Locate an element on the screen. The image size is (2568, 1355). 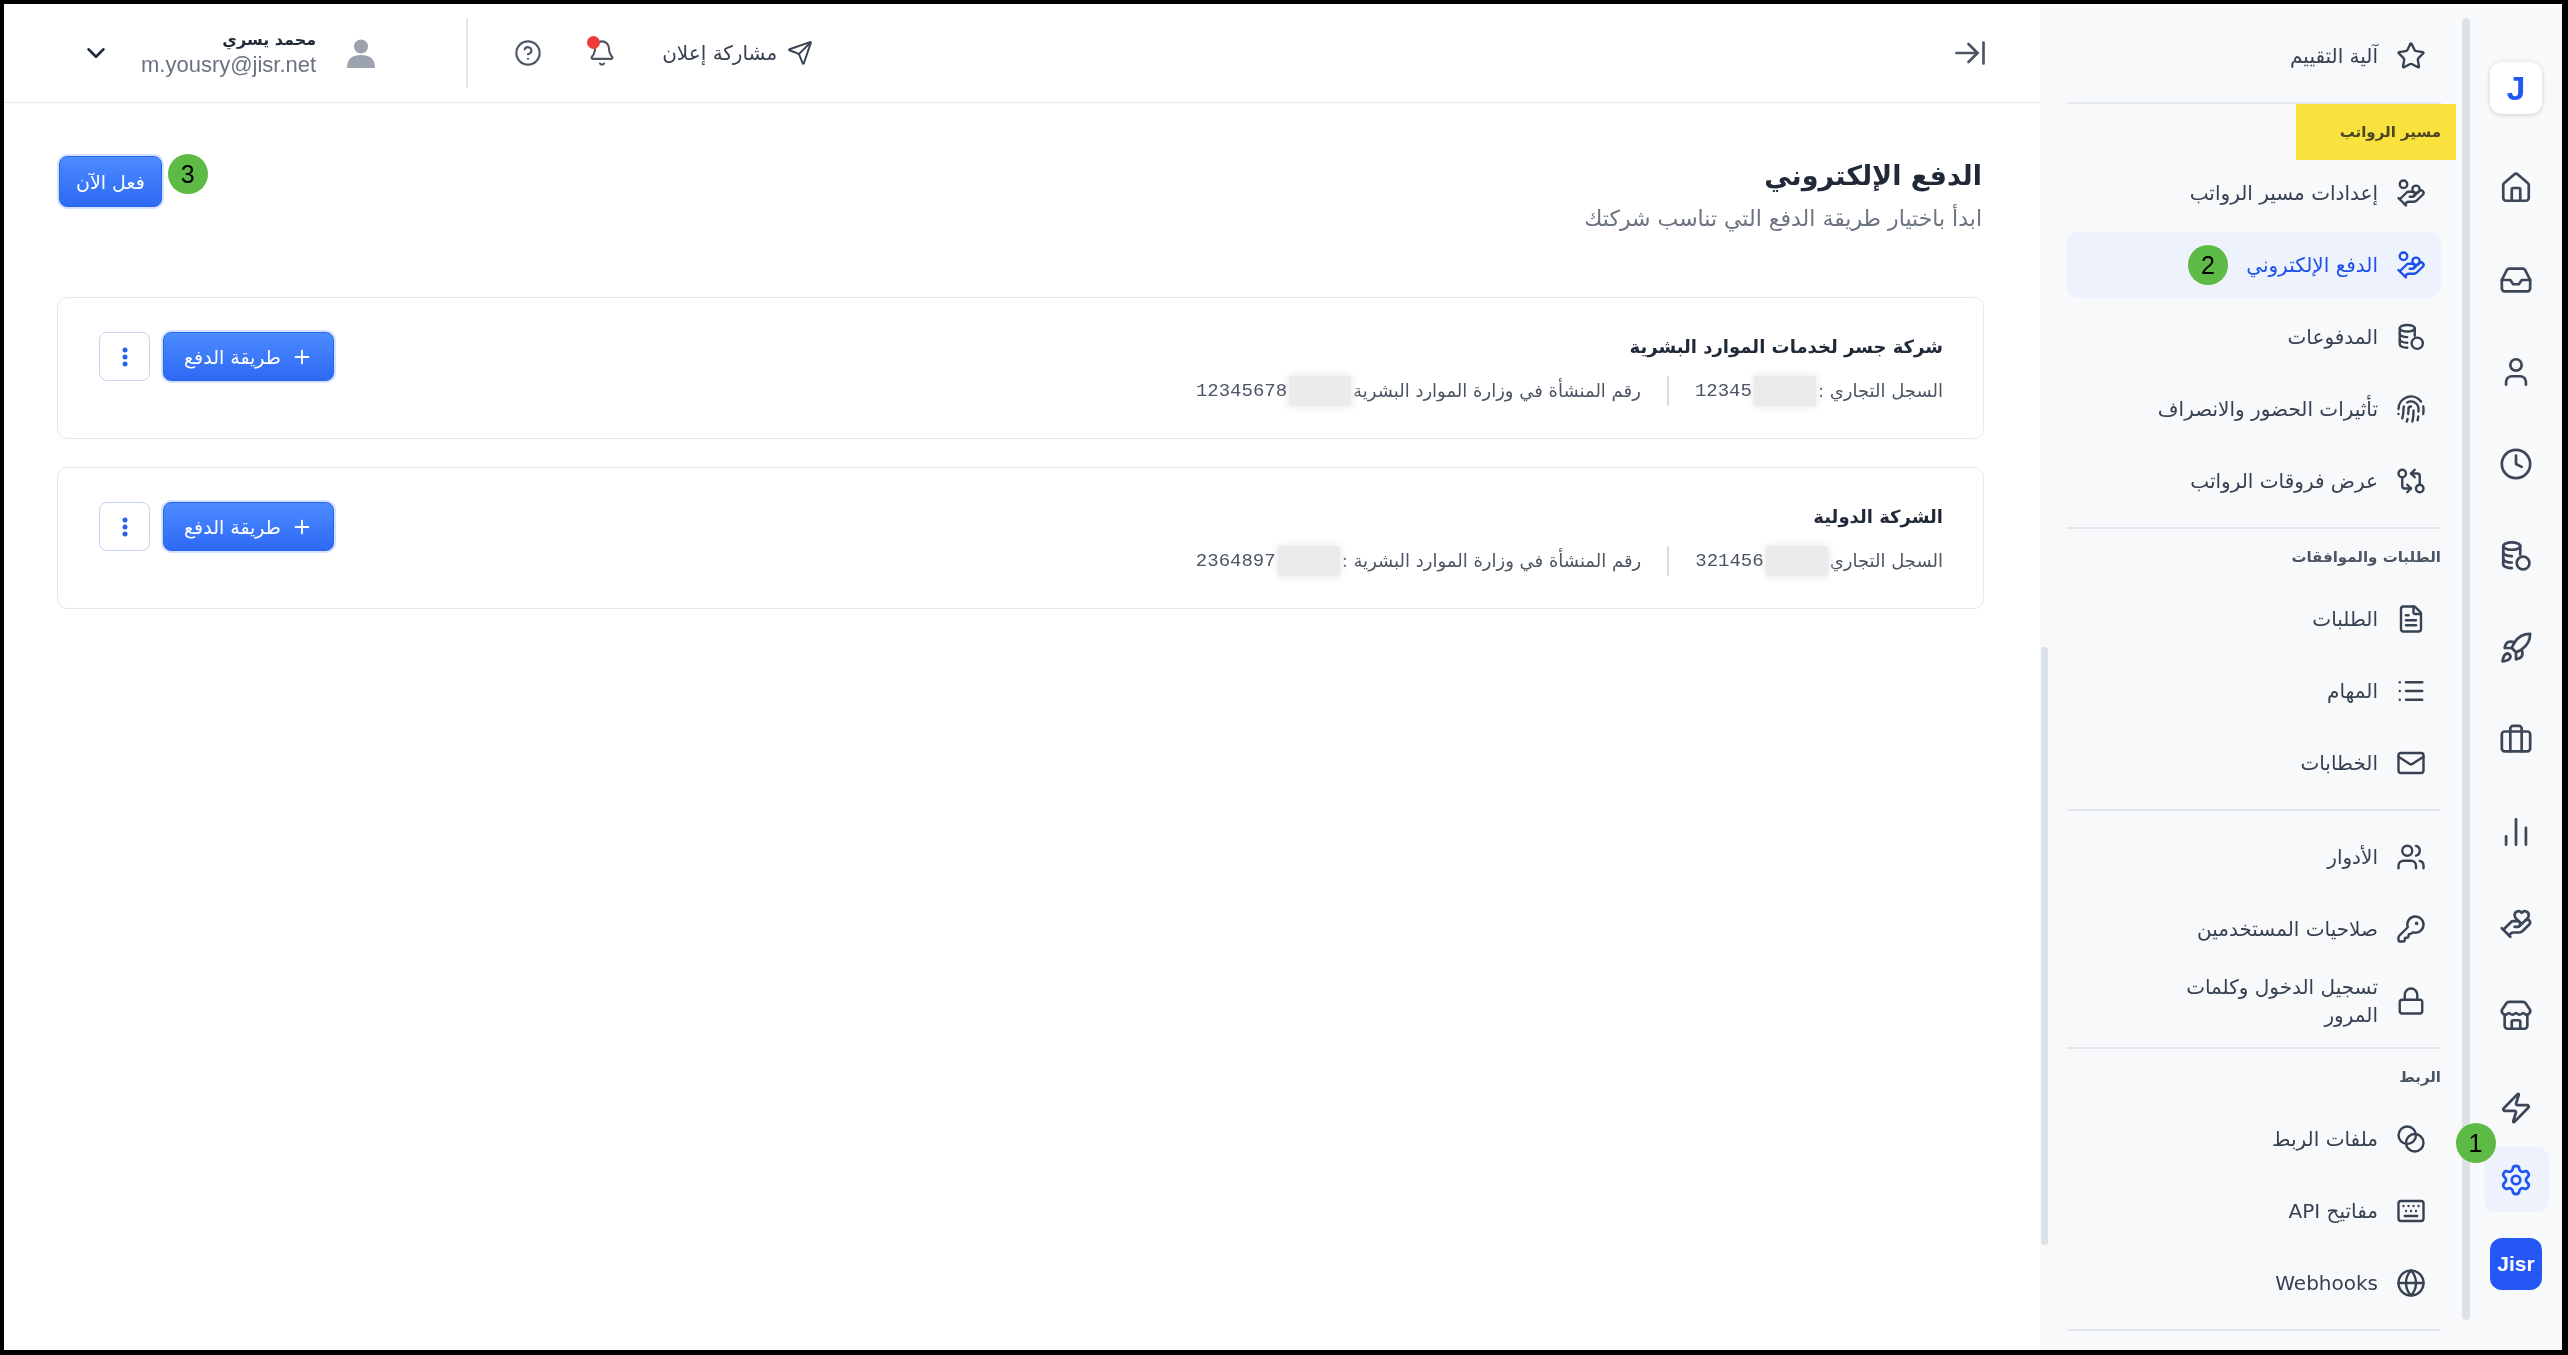
page-subtitle: ابدأ باختيار طريقة الدفع التي تناسب شركتك is located at coordinates (1783, 218).